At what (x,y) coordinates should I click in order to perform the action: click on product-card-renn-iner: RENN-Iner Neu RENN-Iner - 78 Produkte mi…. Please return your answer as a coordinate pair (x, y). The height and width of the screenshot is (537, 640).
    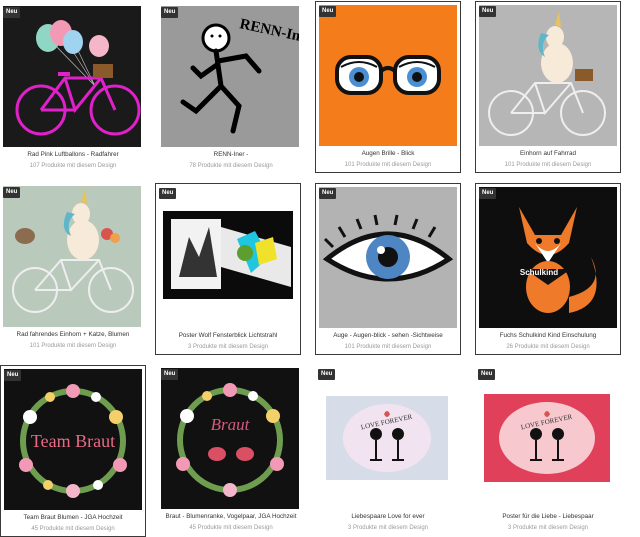
    Looking at the image, I should click on (231, 89).